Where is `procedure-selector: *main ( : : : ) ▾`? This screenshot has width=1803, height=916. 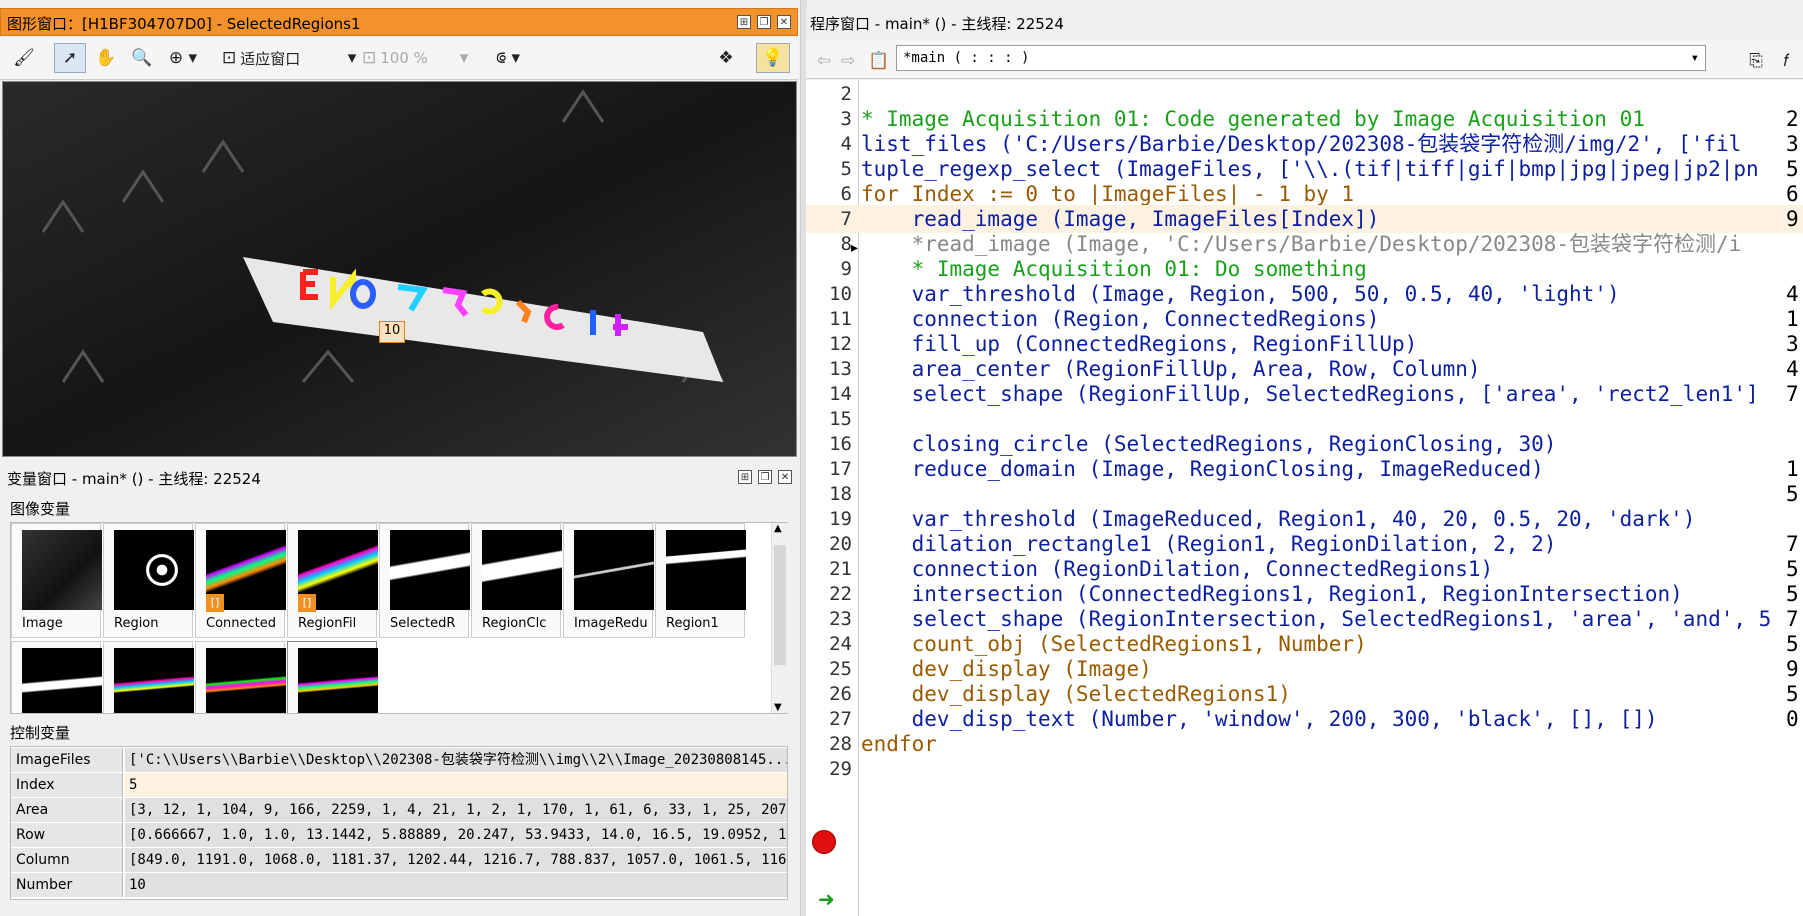 procedure-selector: *main ( : : : ) ▾ is located at coordinates (1301, 58).